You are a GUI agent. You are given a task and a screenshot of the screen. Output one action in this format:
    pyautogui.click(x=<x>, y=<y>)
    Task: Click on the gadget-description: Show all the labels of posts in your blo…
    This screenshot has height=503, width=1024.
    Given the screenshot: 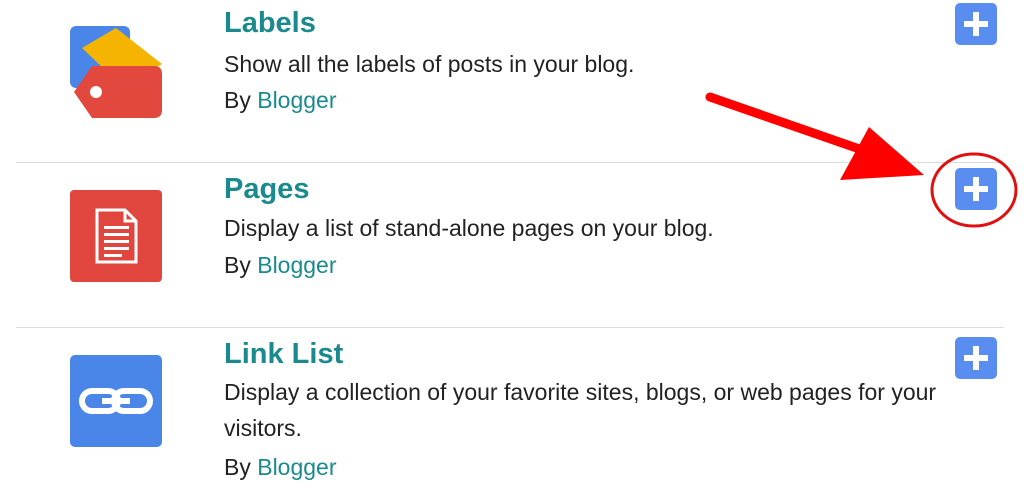 What is the action you would take?
    pyautogui.click(x=429, y=64)
    